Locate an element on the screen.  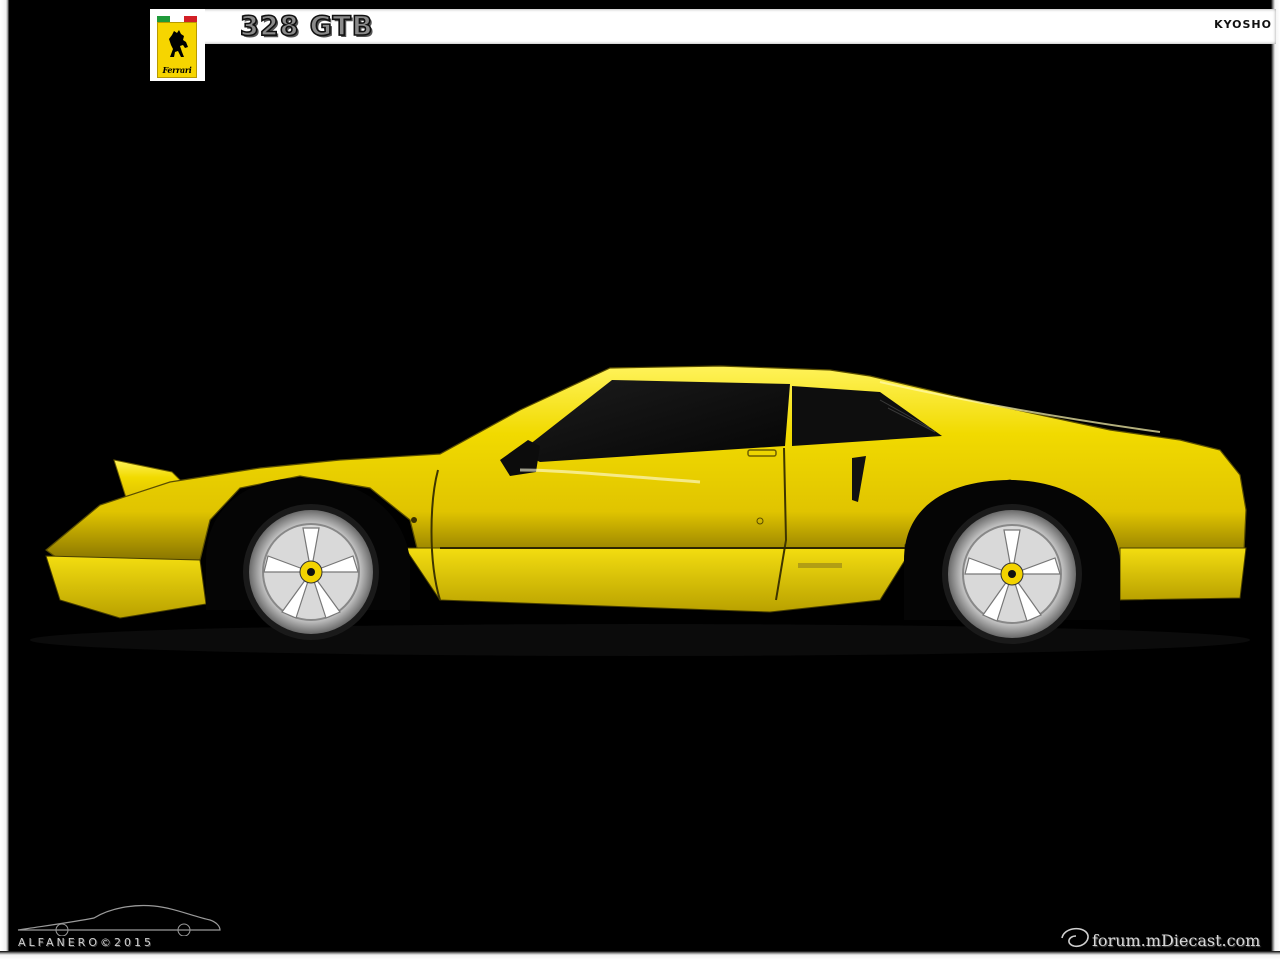
front-bumper is located at coordinates (126, 587).